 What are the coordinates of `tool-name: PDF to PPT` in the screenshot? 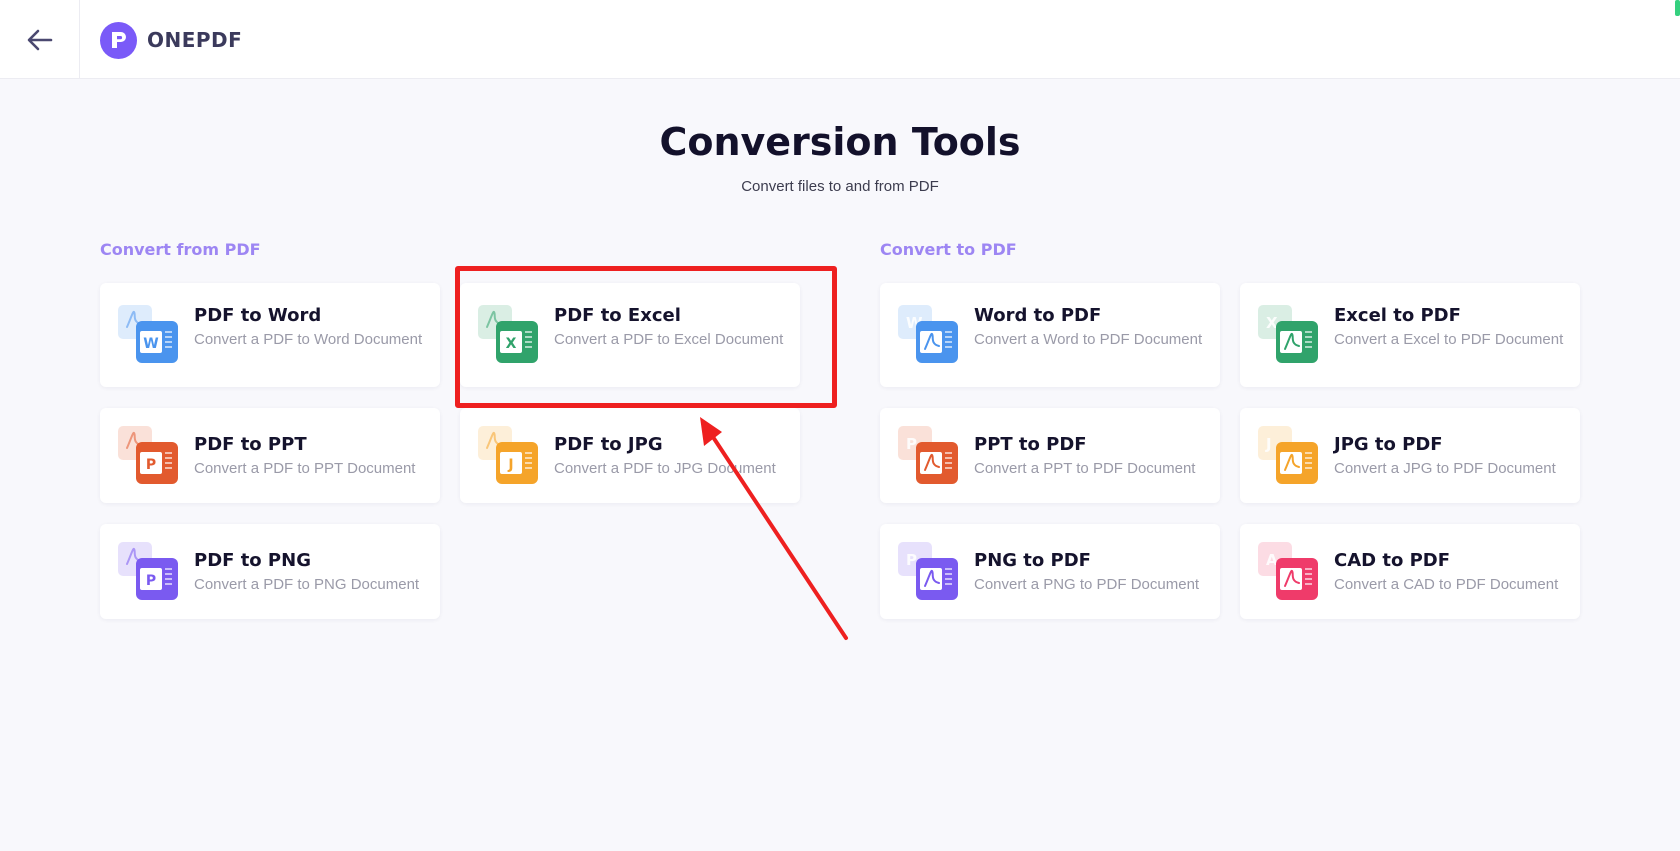 It's located at (250, 444).